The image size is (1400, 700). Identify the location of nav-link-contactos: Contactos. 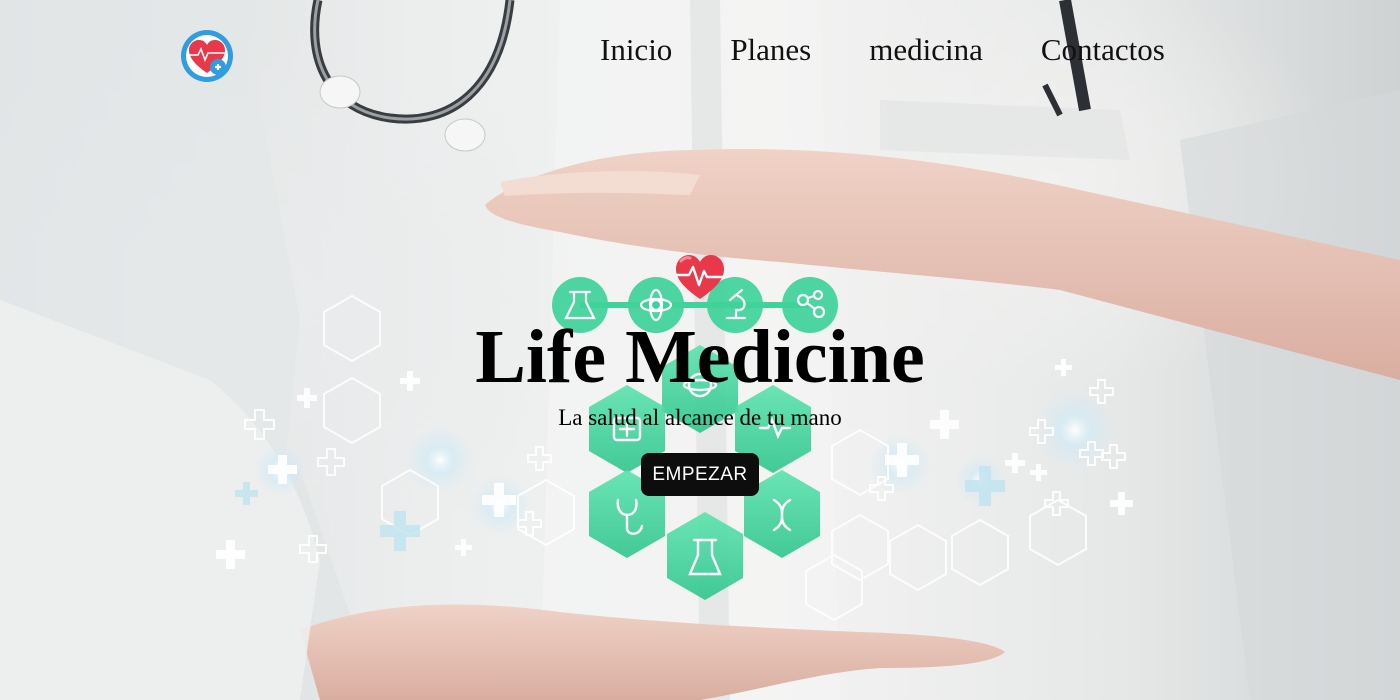
(1103, 49).